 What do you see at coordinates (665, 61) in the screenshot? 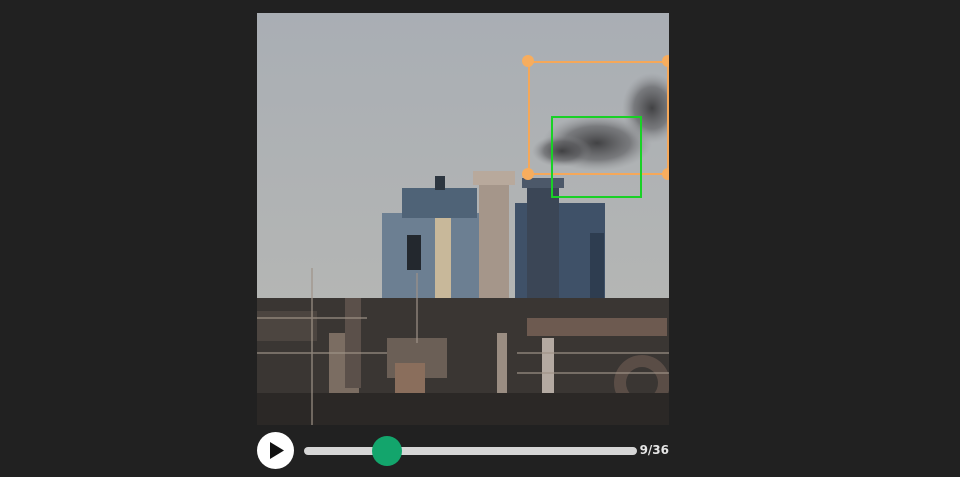
I see `resize-handle-top-right` at bounding box center [665, 61].